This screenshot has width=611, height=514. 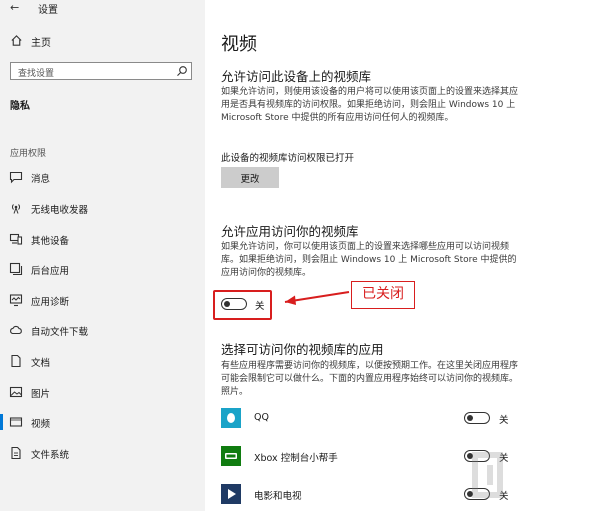 I want to click on cloud-download-icon, so click(x=16, y=330).